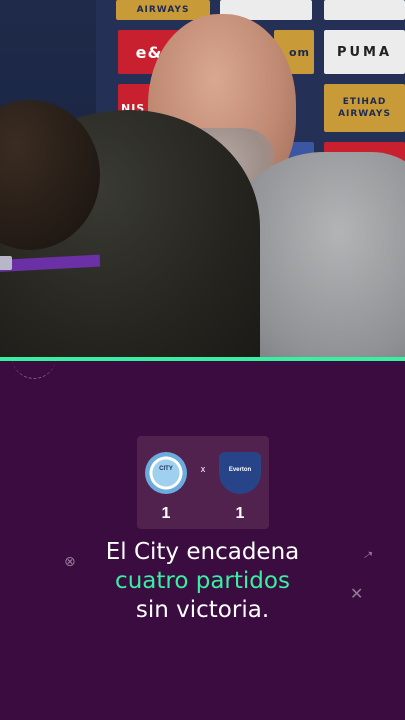  I want to click on headline-line-3: sin victoria., so click(202, 610).